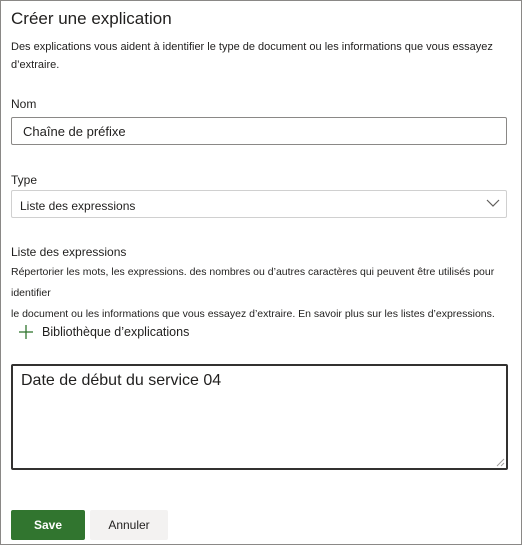 The height and width of the screenshot is (545, 522). I want to click on panel-title: Créer une explication, so click(91, 18).